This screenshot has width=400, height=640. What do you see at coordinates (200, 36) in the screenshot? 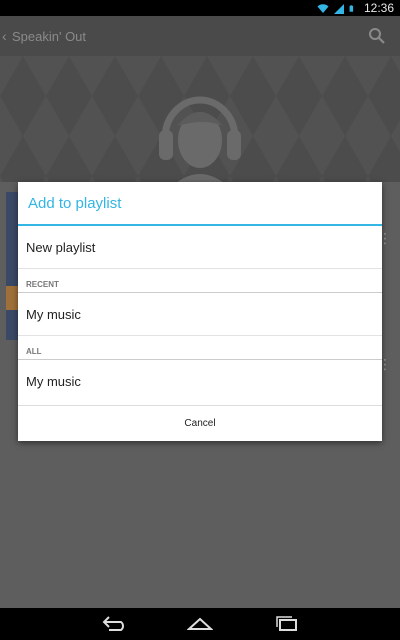
I see `action-bar: ‹ Speakin' Out` at bounding box center [200, 36].